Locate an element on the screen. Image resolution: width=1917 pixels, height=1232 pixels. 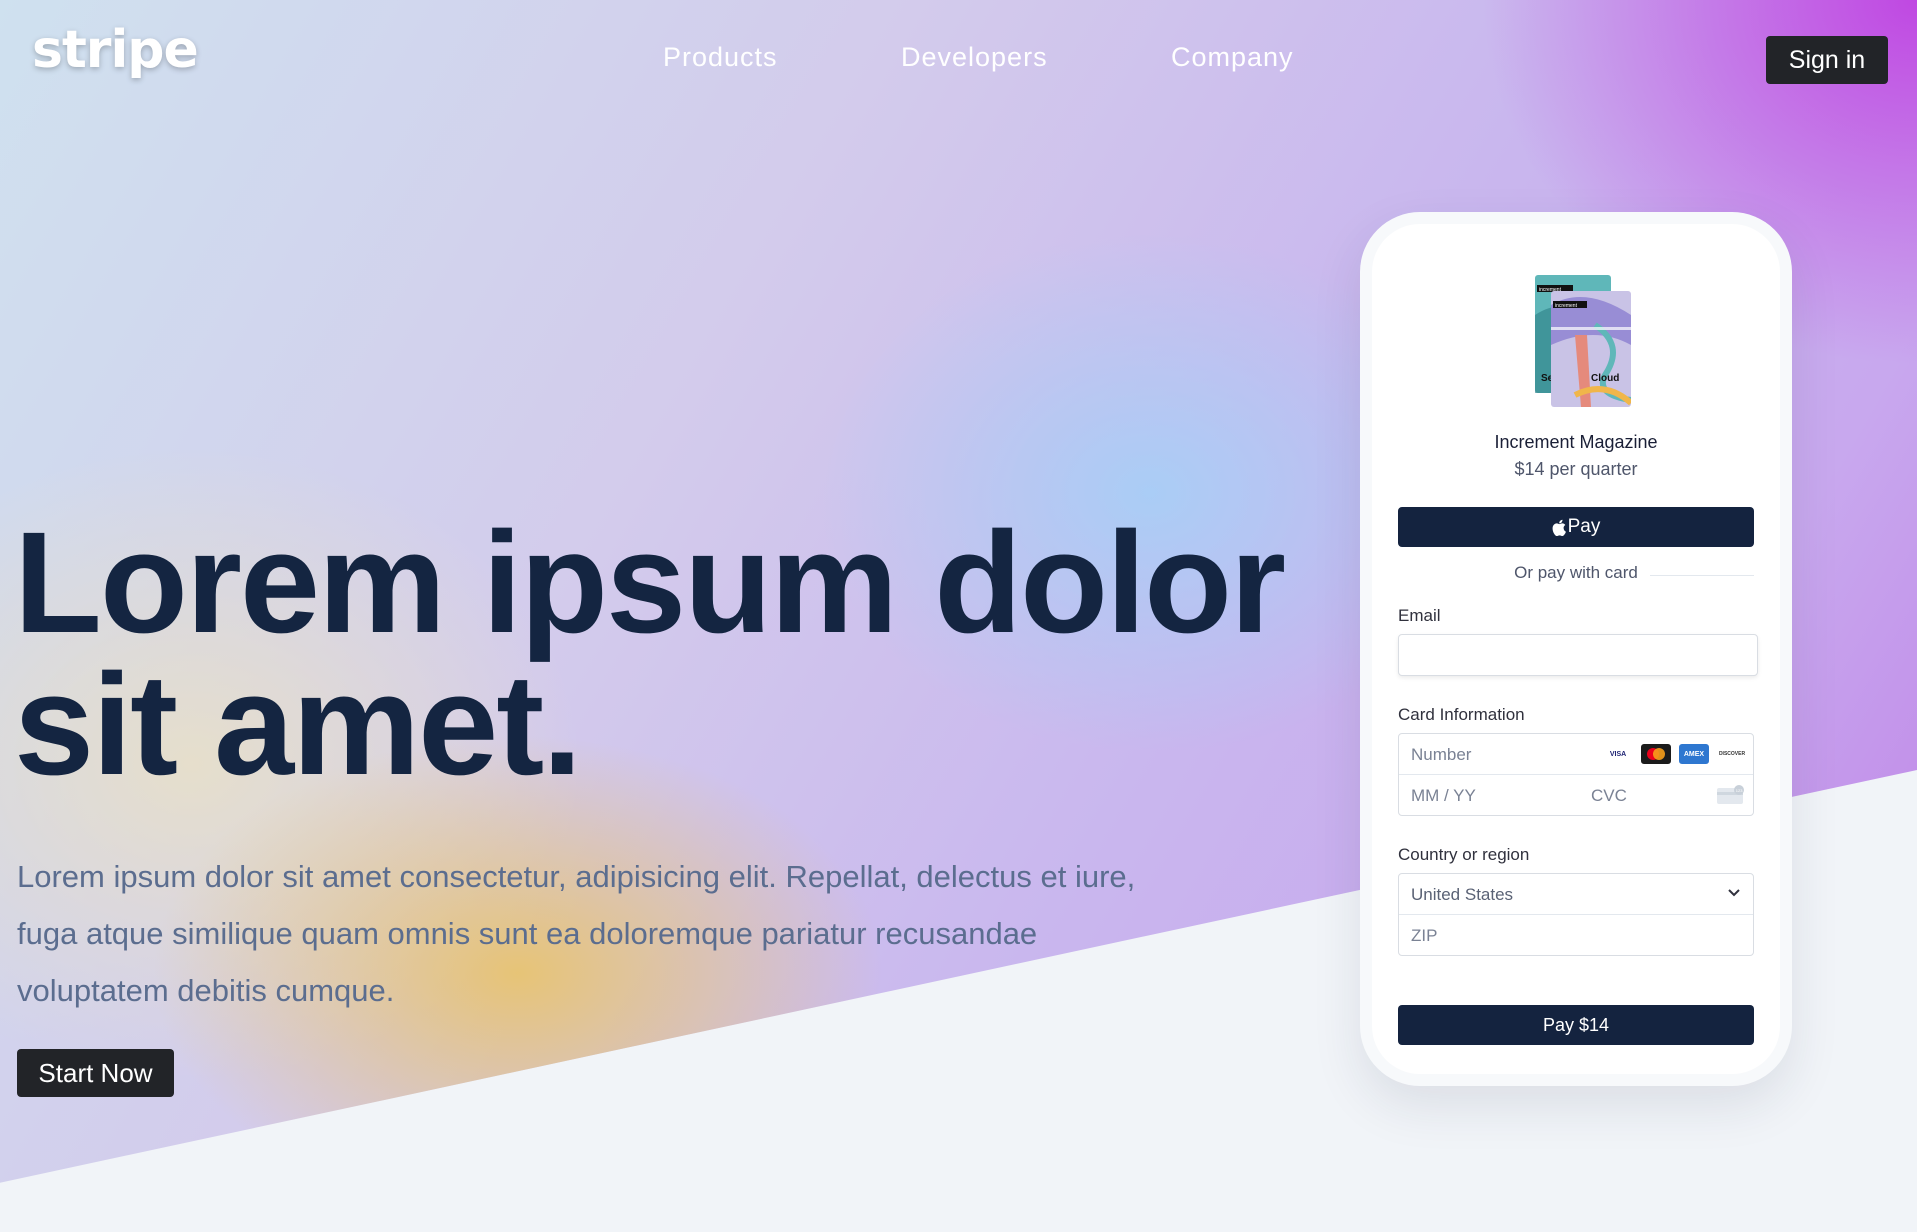
zip-placeholder: ZIP is located at coordinates (1424, 935).